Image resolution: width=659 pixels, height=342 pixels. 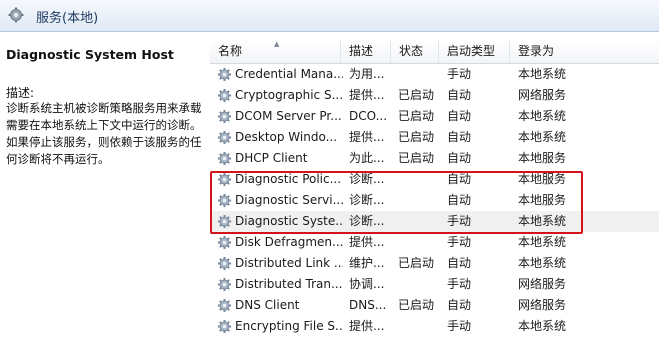 What do you see at coordinates (415, 51) in the screenshot?
I see `column-header-status: 状态` at bounding box center [415, 51].